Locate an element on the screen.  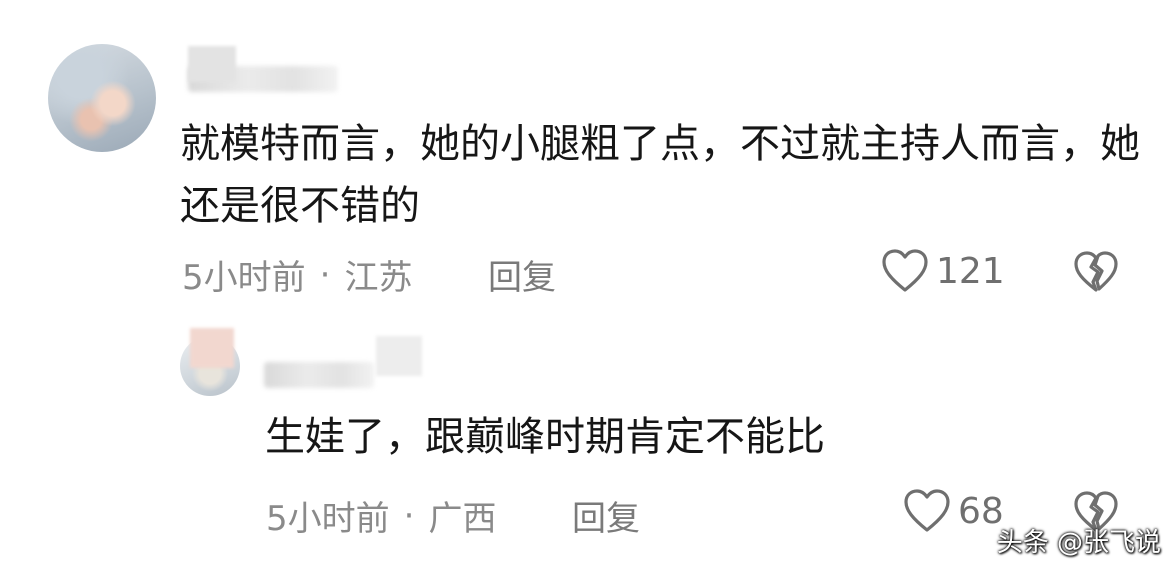
comment-meta: 5小时前 · 江苏 is located at coordinates (297, 274).